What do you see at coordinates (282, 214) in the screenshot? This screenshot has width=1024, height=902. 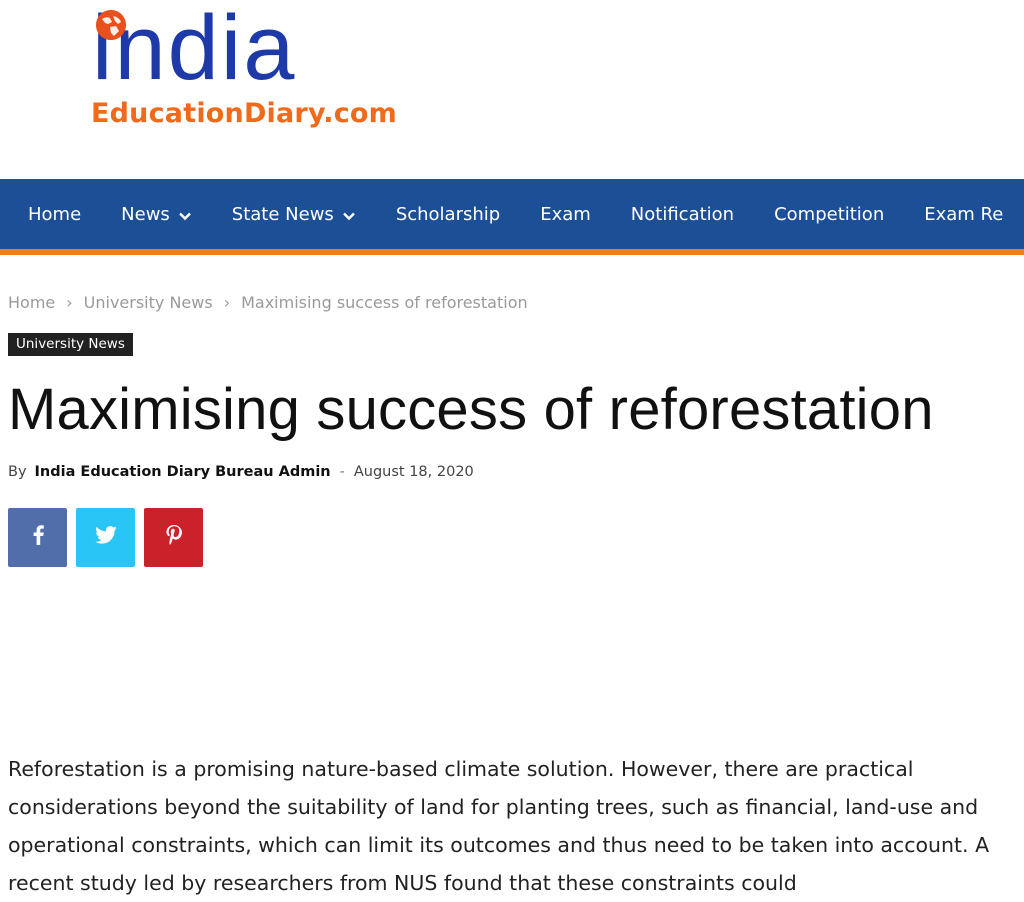 I see `nav-item-label: State News` at bounding box center [282, 214].